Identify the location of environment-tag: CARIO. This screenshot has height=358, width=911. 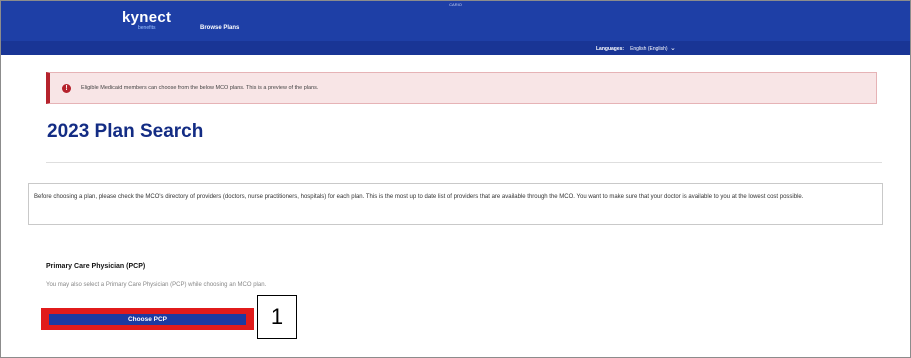
(455, 4).